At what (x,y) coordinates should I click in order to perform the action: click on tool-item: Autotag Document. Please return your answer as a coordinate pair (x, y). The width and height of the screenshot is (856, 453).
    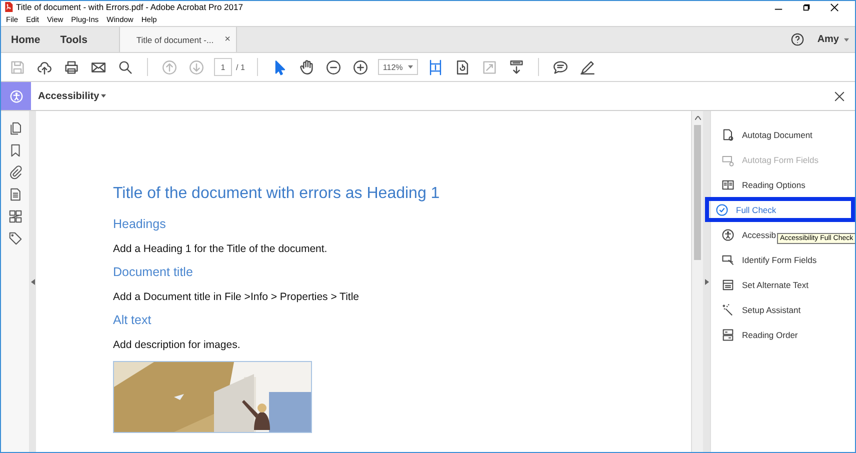
    Looking at the image, I should click on (761, 134).